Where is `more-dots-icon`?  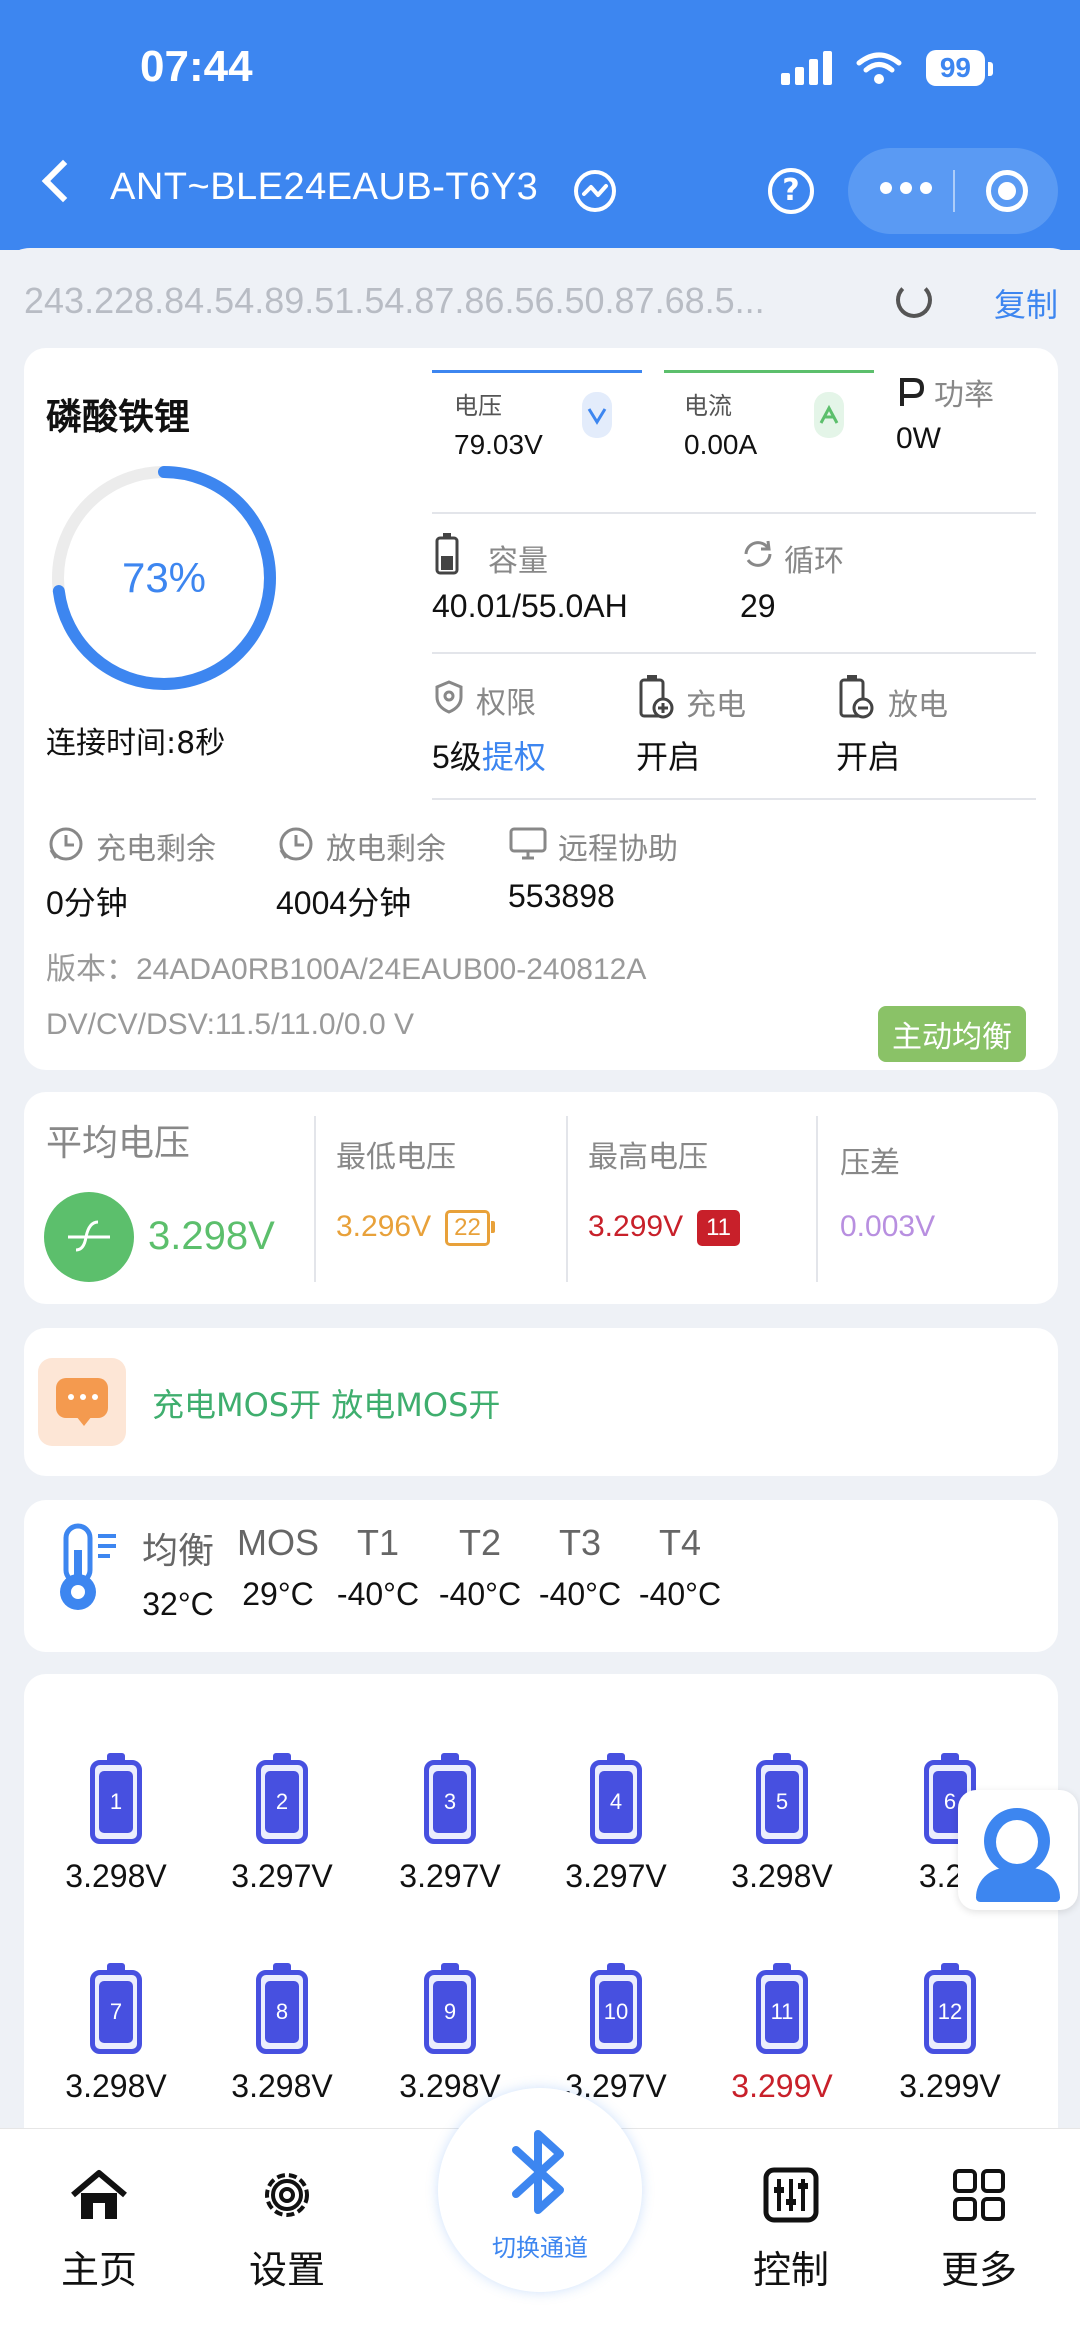
more-dots-icon is located at coordinates (906, 188).